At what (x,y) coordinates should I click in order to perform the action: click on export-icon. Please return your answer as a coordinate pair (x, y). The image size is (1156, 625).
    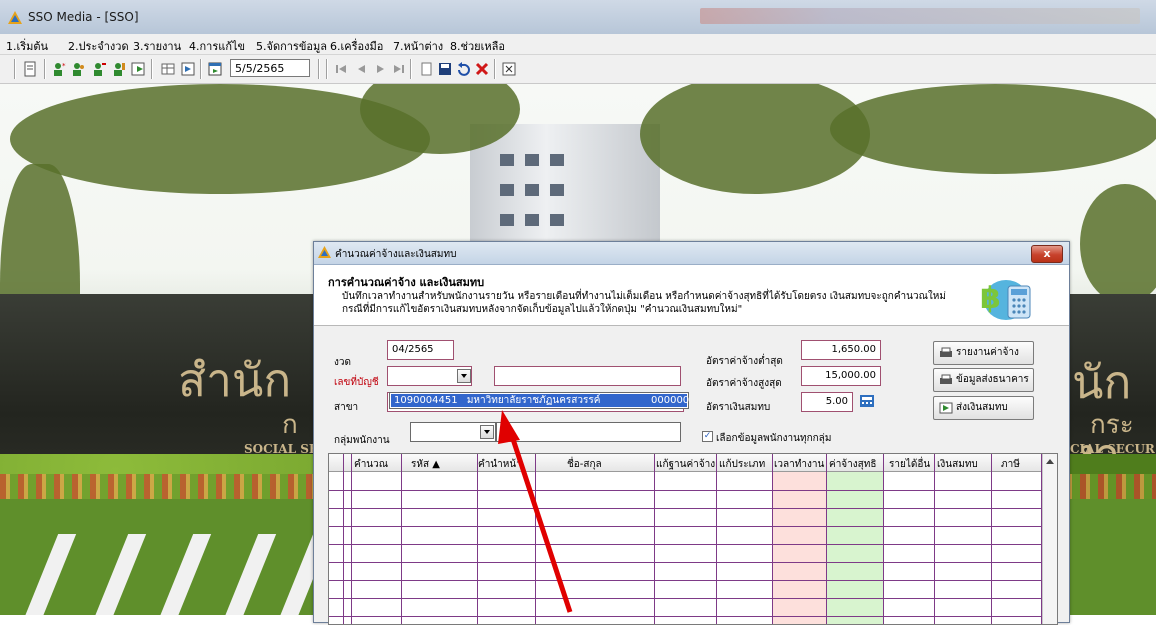
    Looking at the image, I should click on (946, 408).